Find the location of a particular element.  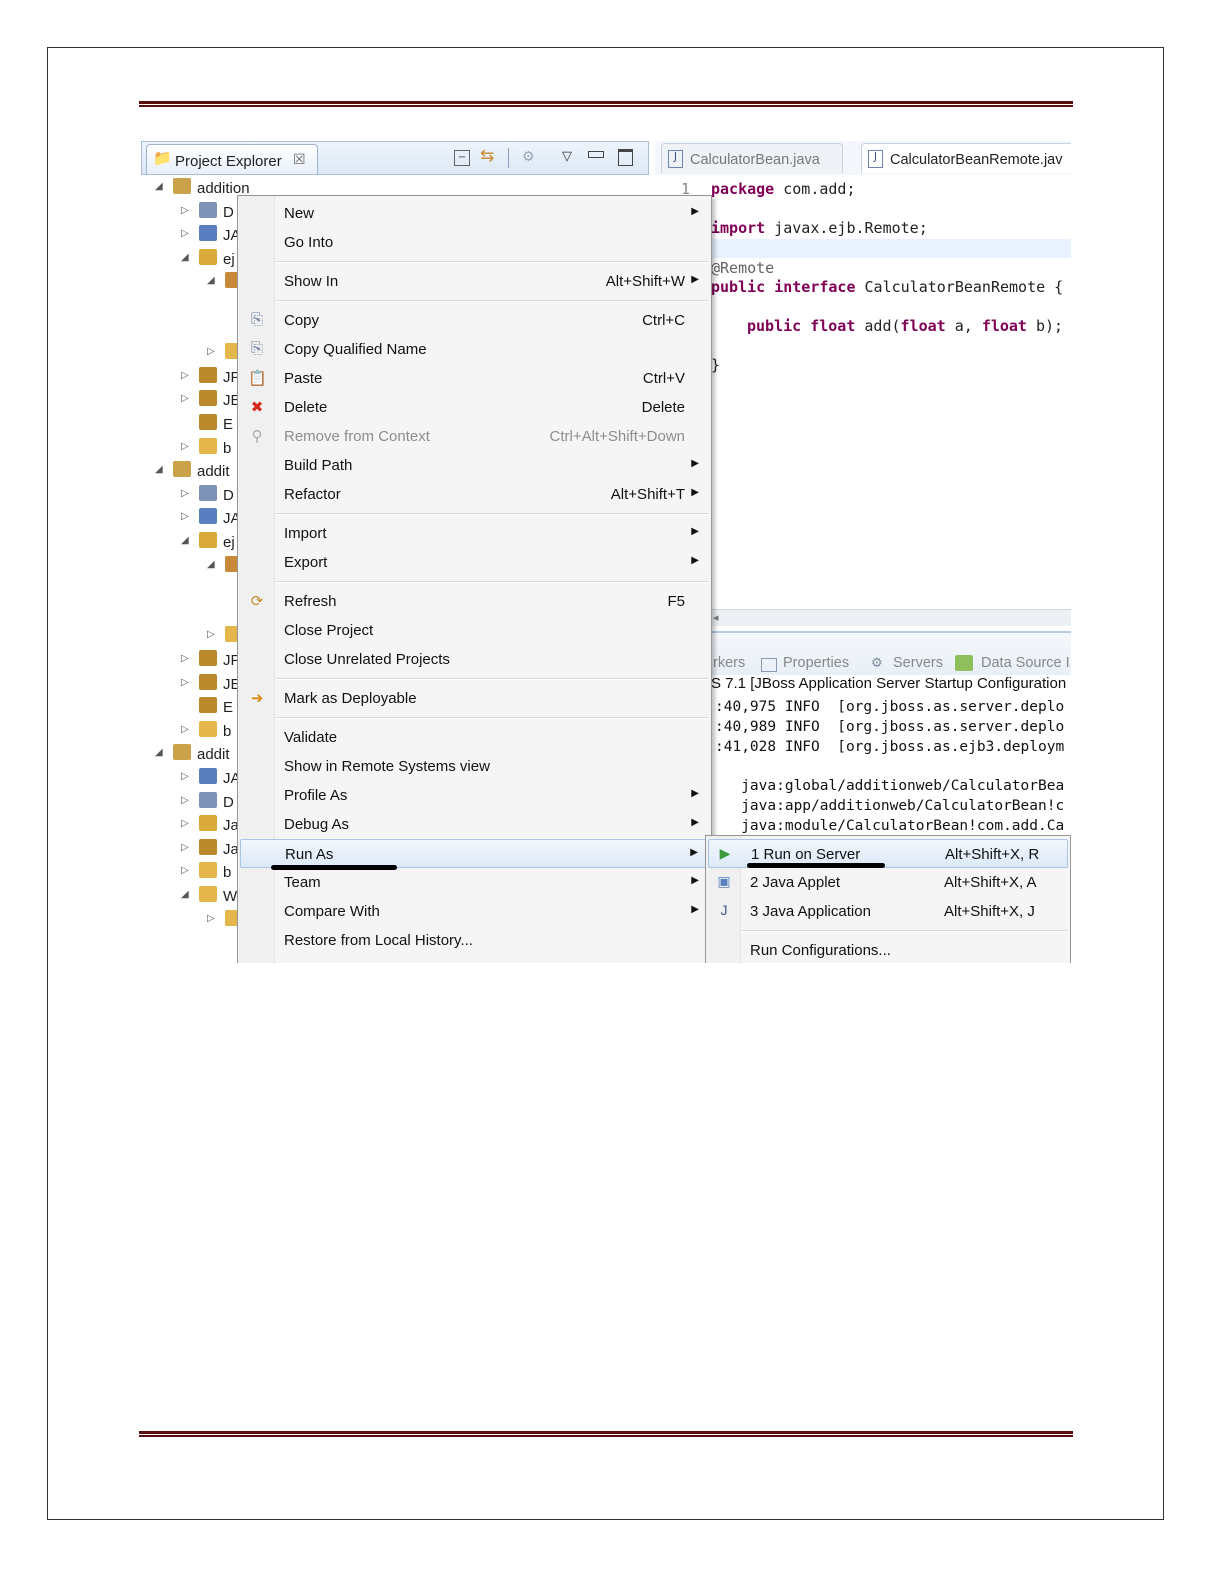

menu-item-go-into: Go Into is located at coordinates (474, 242).